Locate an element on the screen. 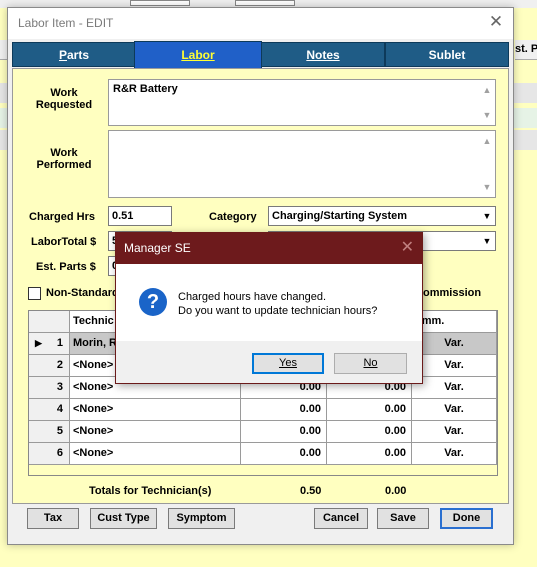 The width and height of the screenshot is (537, 567). category-label: Category is located at coordinates (233, 217).